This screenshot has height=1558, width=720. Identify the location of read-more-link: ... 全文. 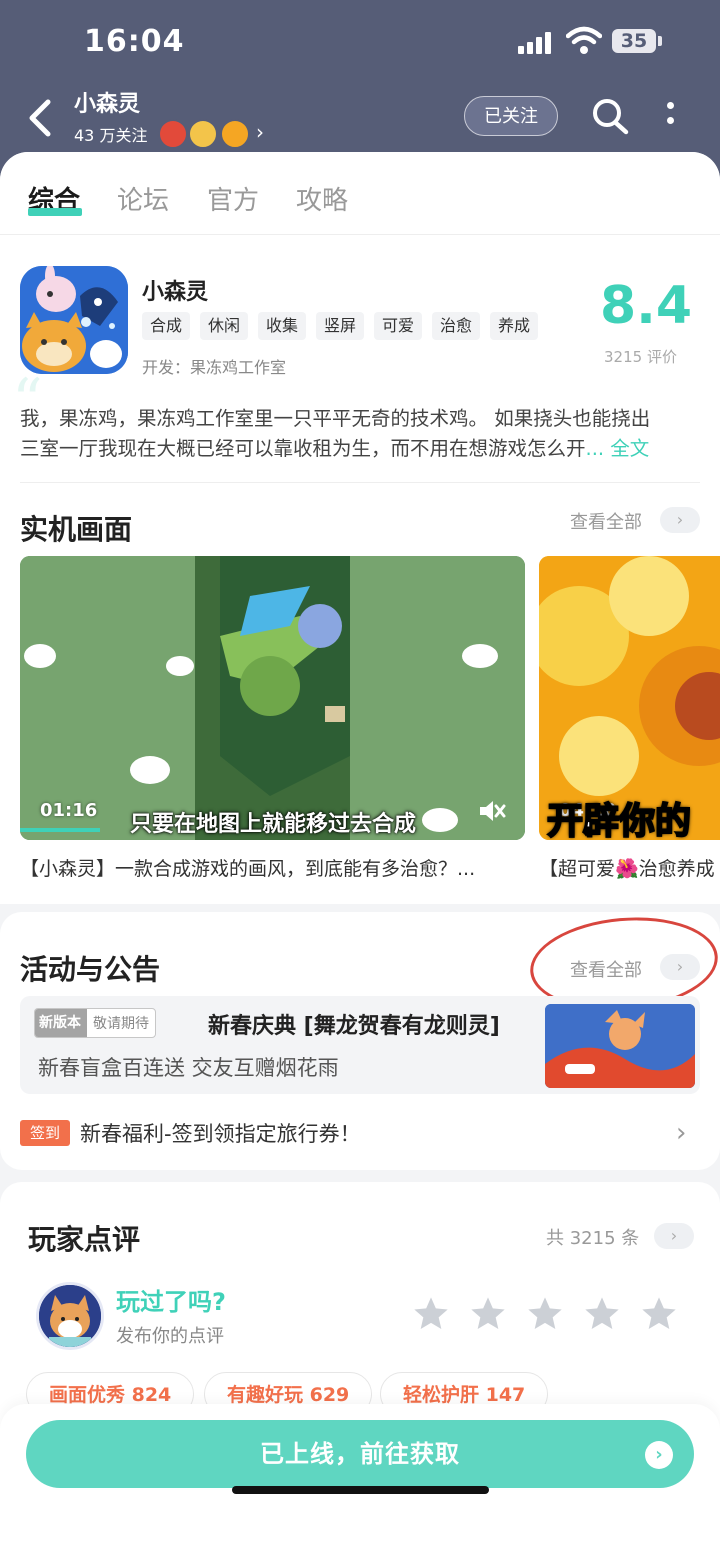
(618, 448).